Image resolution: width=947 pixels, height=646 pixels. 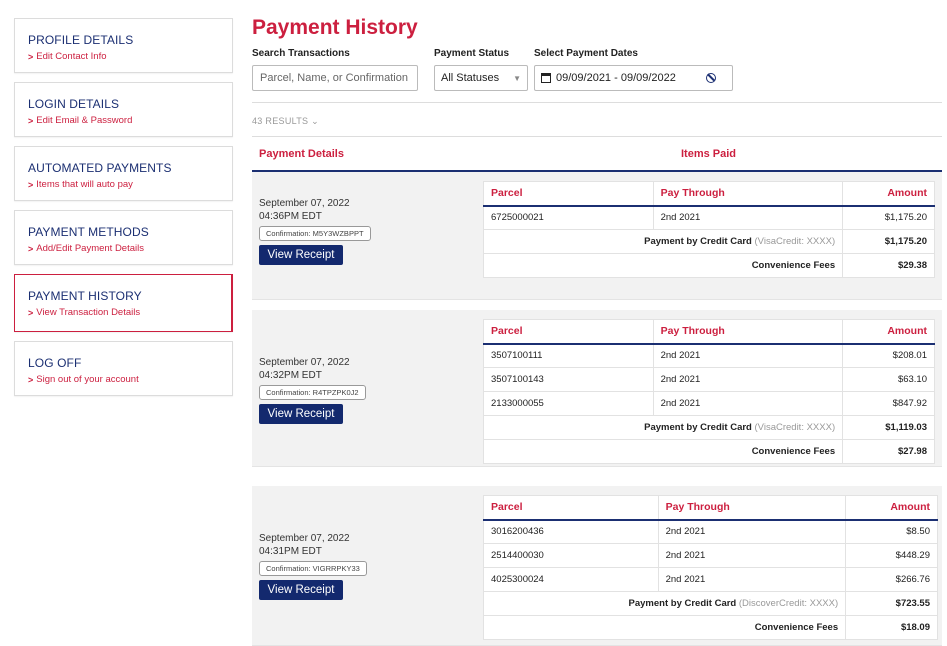 What do you see at coordinates (709, 154) in the screenshot?
I see `items-paid-header: Items Paid` at bounding box center [709, 154].